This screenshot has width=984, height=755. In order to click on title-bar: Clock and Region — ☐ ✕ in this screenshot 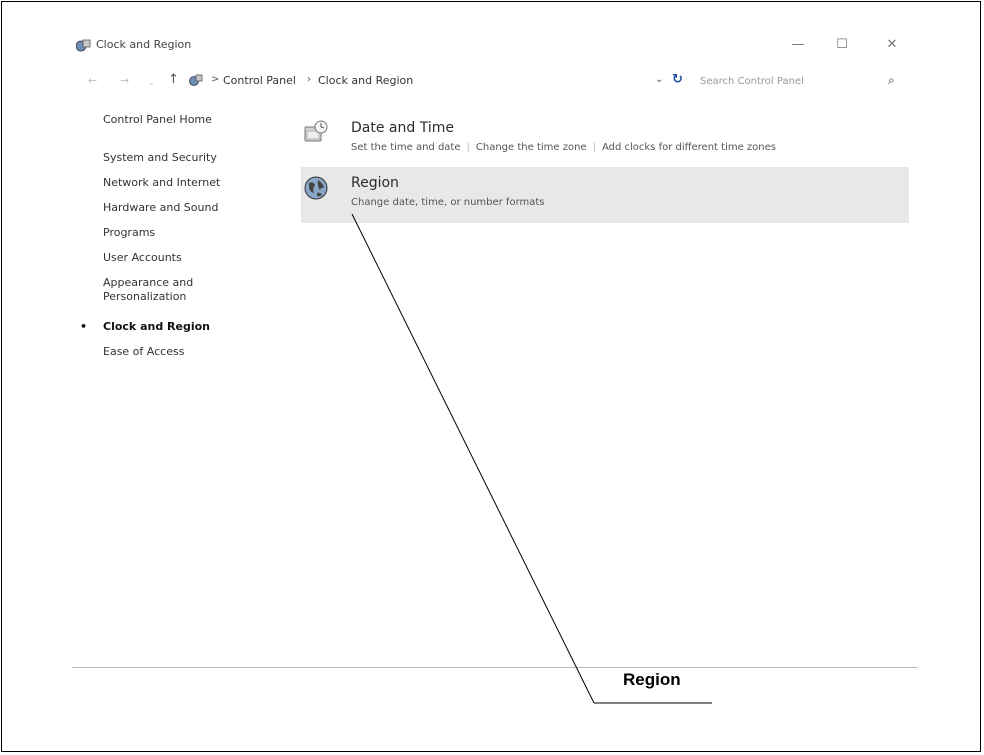, I will do `click(495, 47)`.